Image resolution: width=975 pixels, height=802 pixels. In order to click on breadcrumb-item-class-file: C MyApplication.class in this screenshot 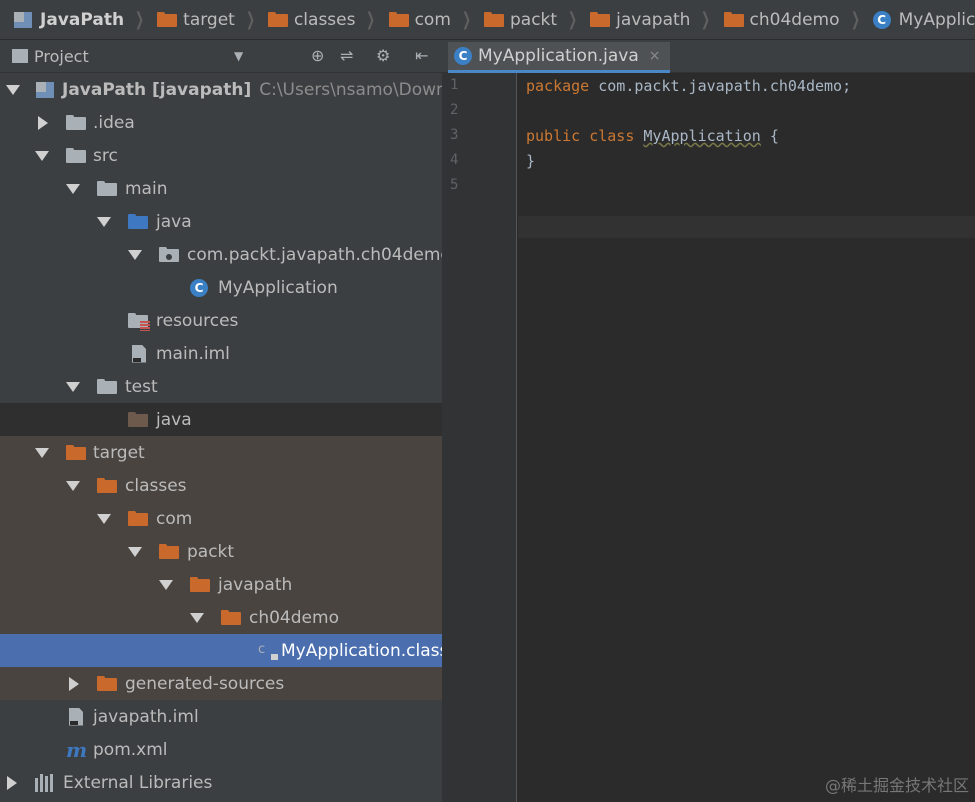, I will do `click(919, 20)`.